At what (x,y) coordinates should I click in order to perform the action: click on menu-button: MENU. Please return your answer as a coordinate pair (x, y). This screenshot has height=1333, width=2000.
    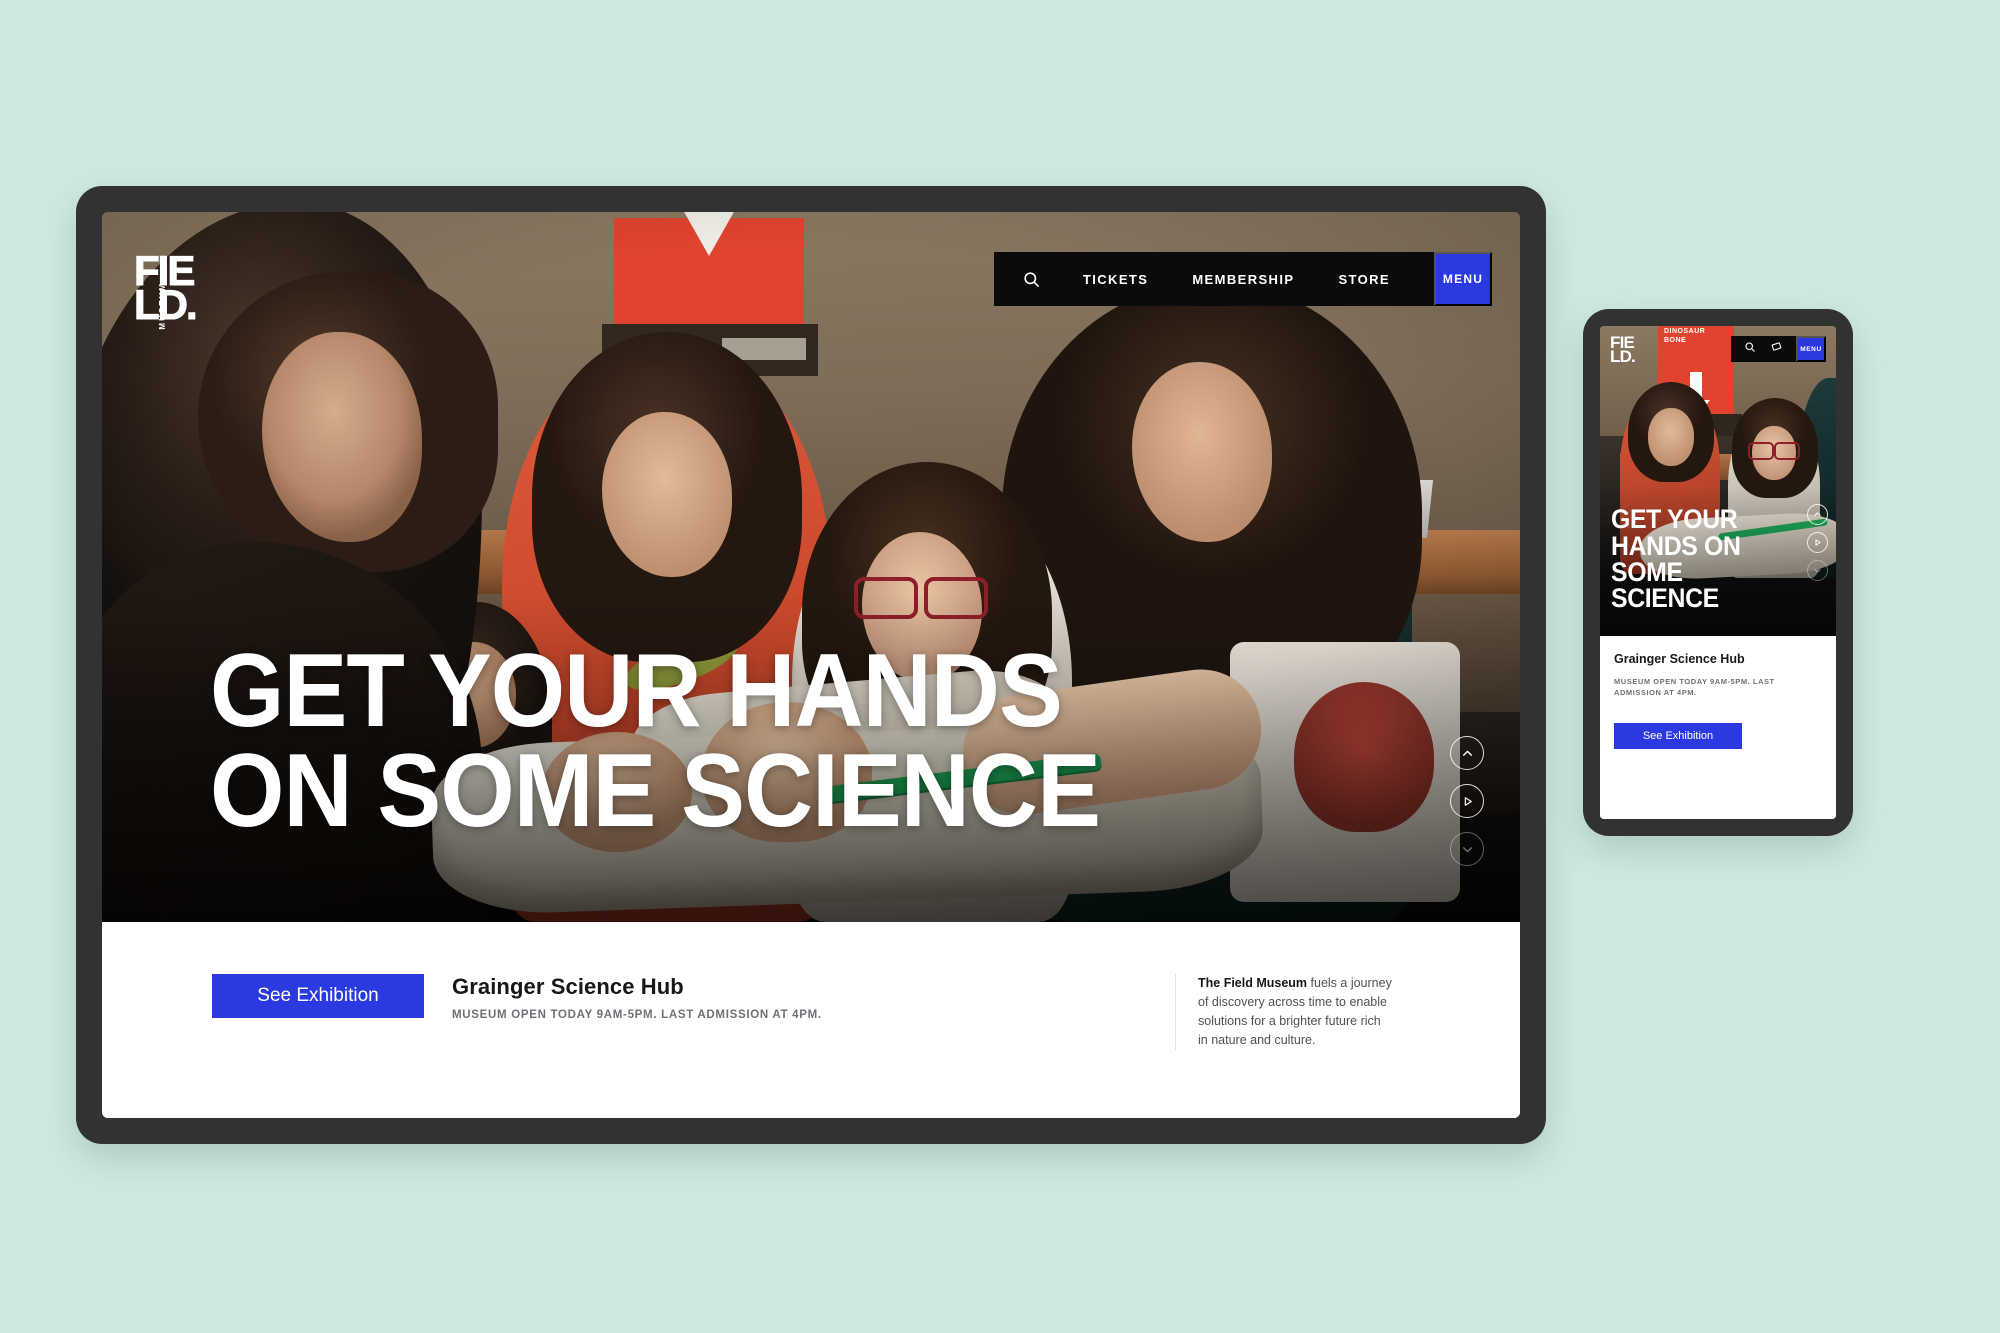
    Looking at the image, I should click on (1463, 279).